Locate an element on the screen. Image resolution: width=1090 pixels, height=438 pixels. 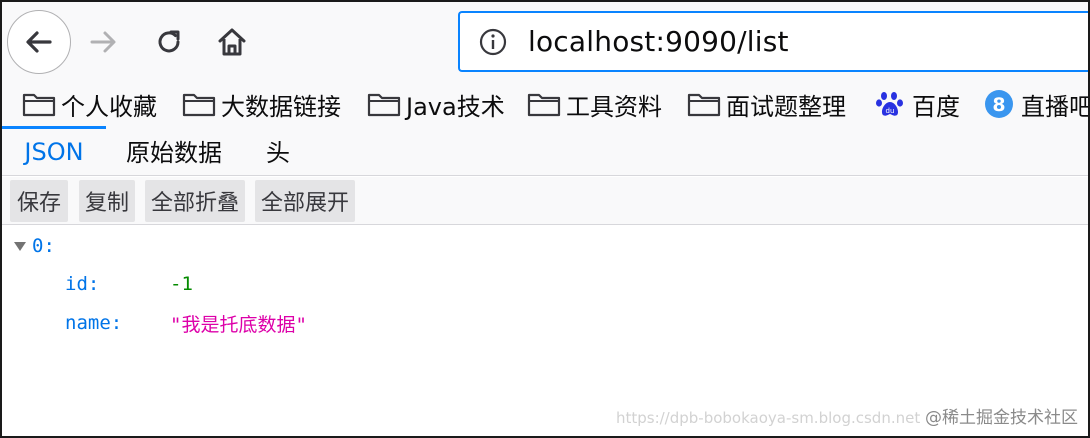
home-icon is located at coordinates (232, 42).